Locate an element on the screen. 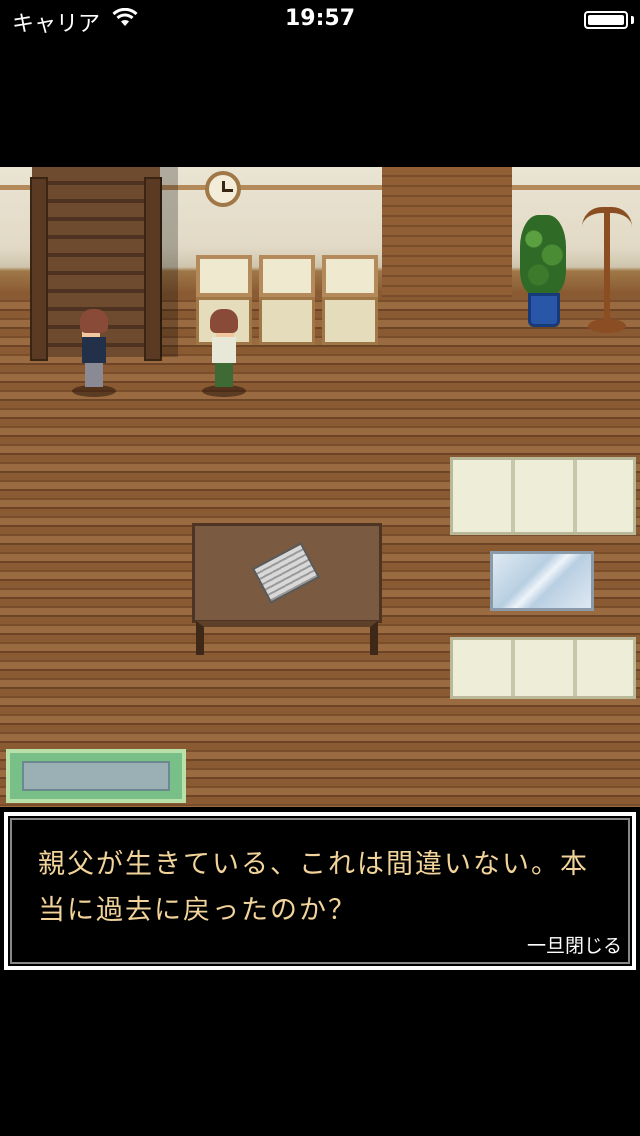 This screenshot has height=1136, width=640. wall-clock-icon is located at coordinates (223, 189).